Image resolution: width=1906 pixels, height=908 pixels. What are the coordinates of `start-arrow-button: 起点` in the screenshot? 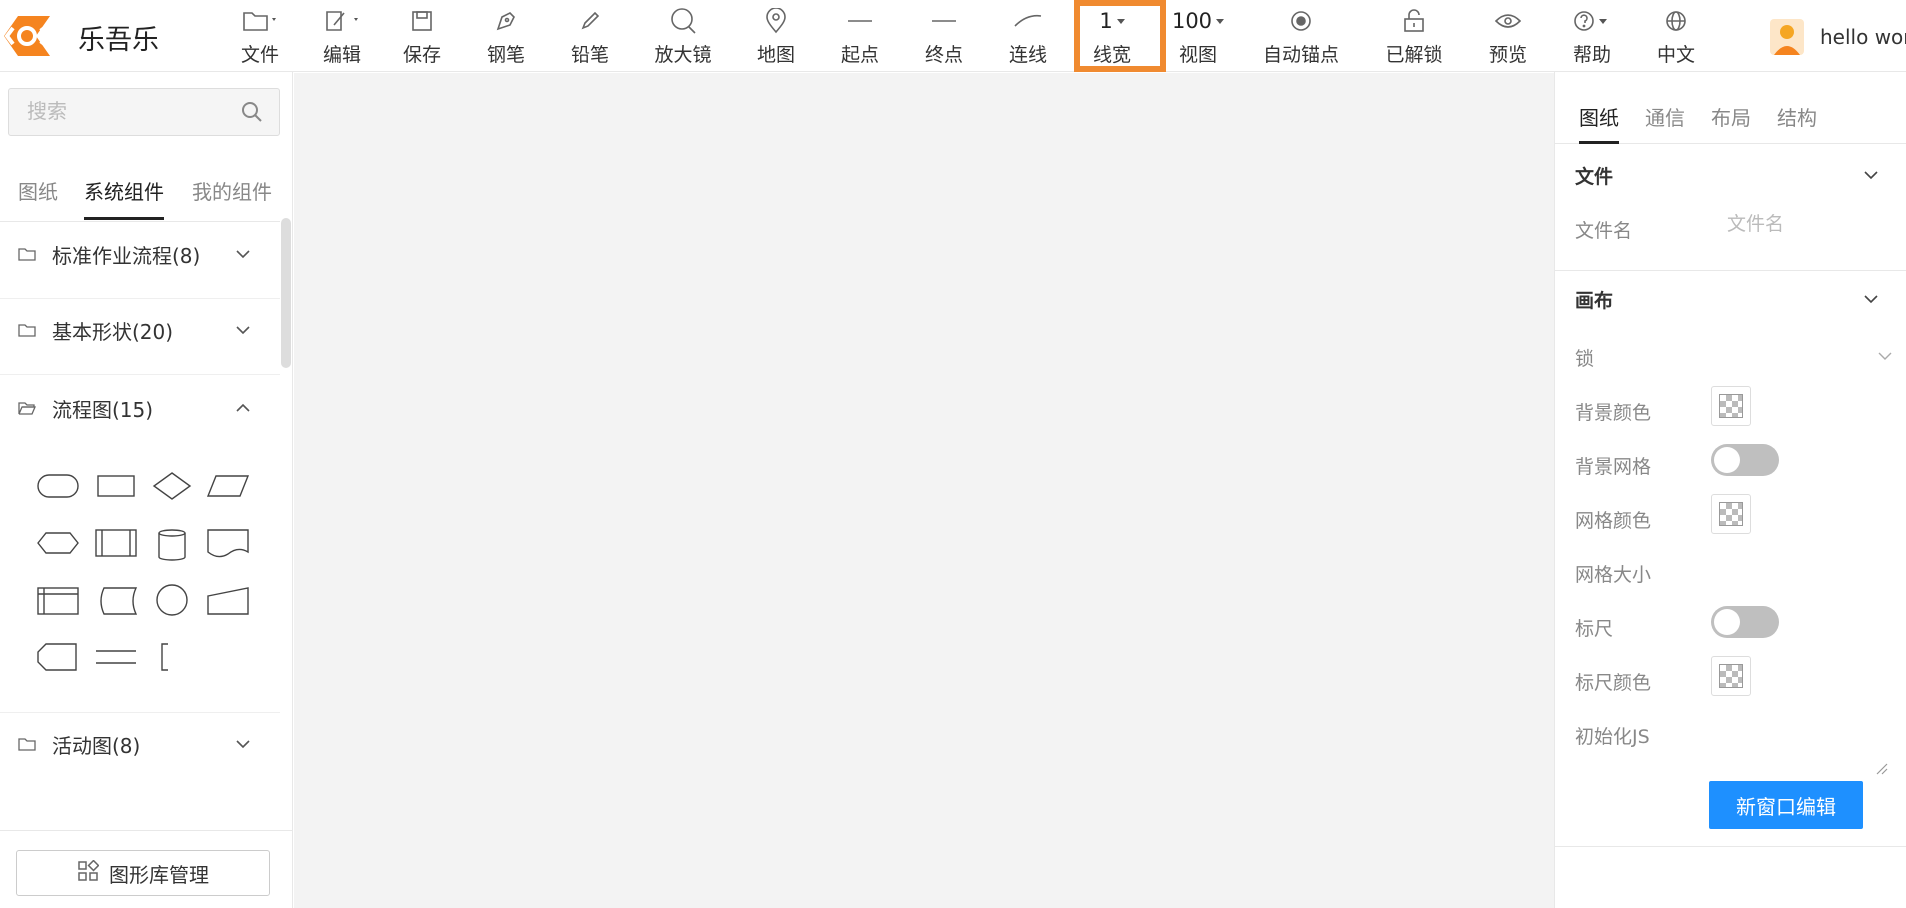 It's located at (860, 36).